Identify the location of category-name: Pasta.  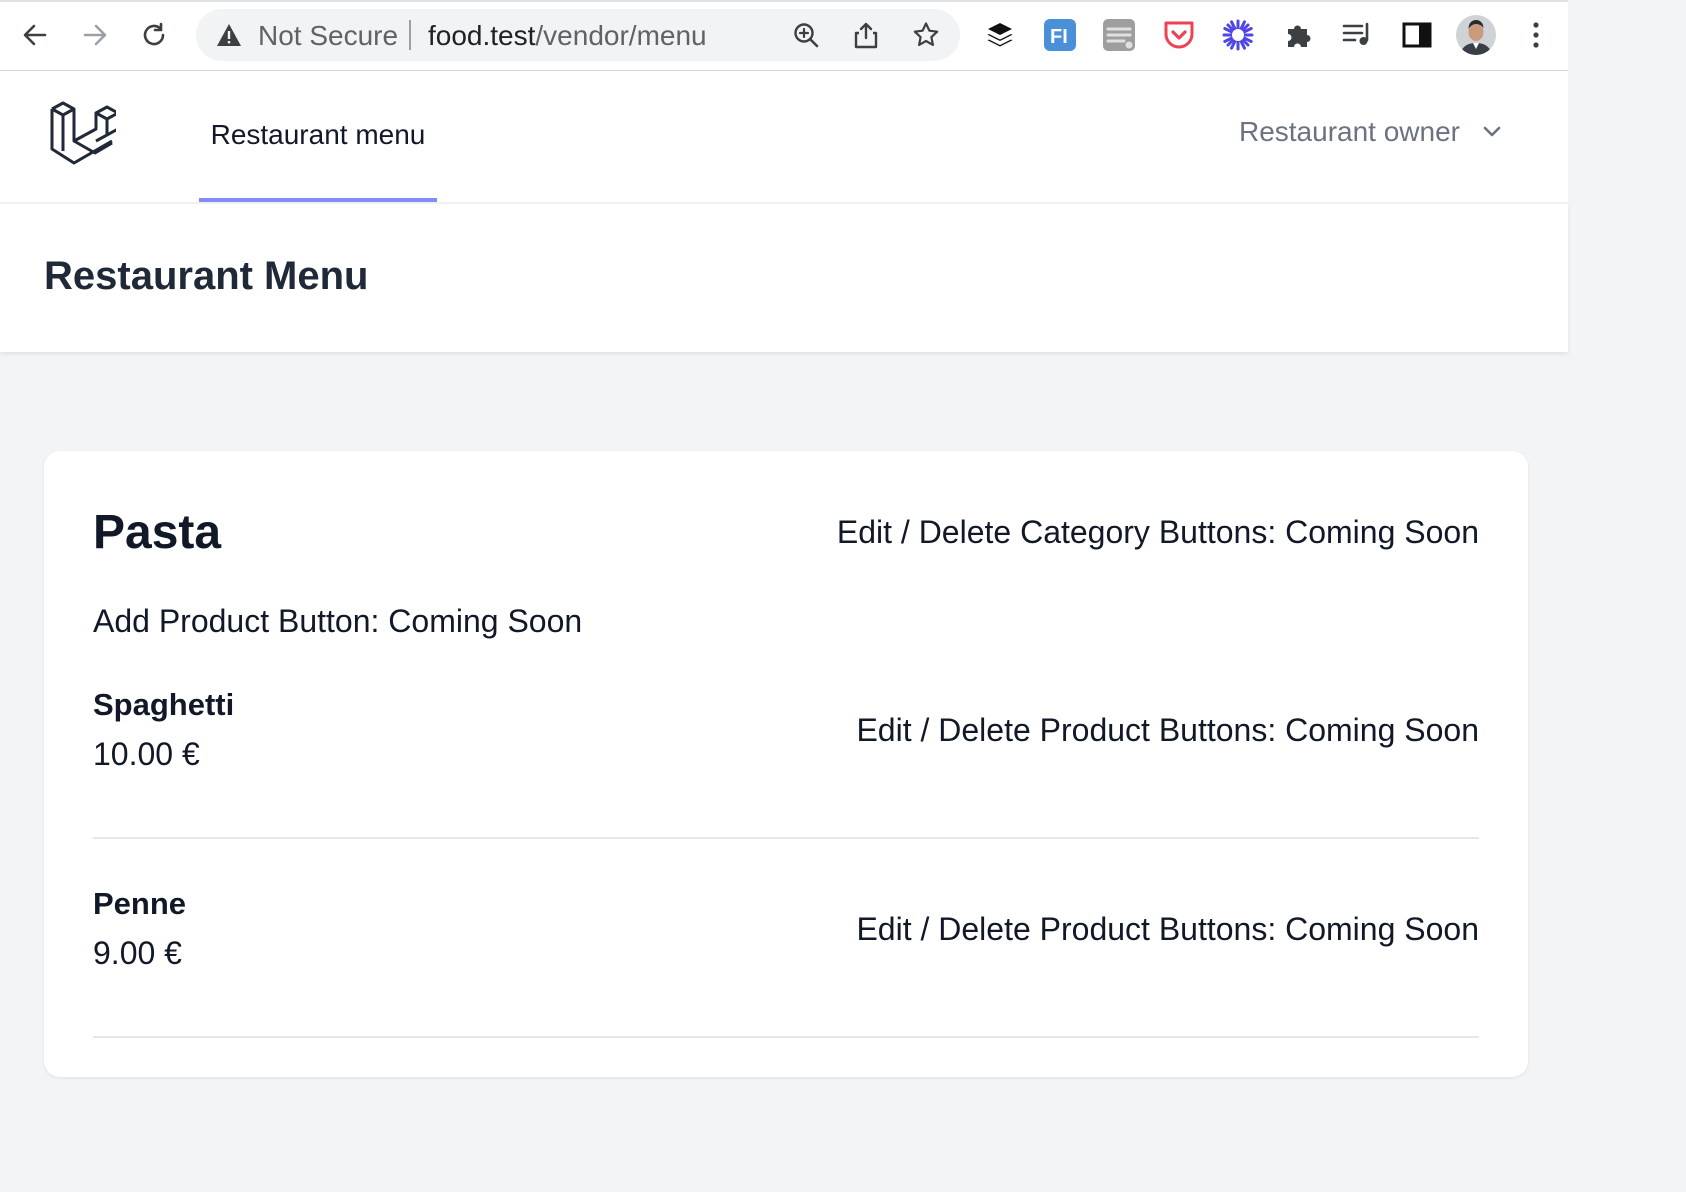
(157, 532).